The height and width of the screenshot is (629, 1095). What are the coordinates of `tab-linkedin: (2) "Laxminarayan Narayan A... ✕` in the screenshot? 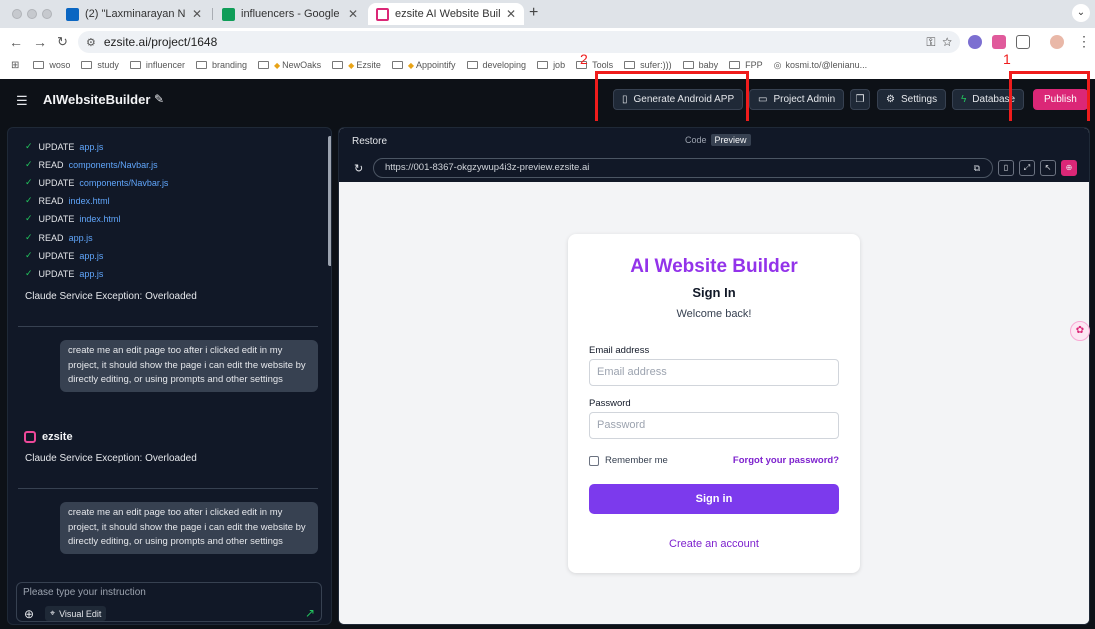 It's located at (134, 14).